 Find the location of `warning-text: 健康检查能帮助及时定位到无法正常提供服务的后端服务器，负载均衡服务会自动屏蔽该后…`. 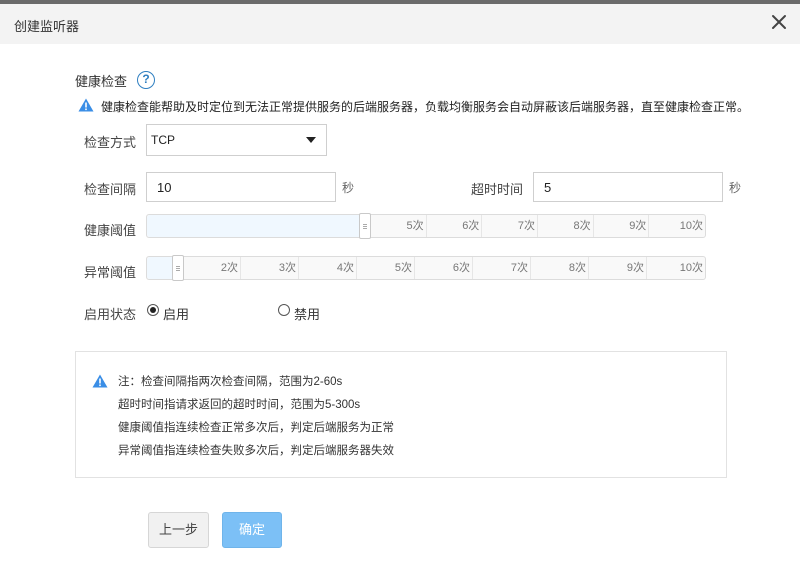

warning-text: 健康检查能帮助及时定位到无法正常提供服务的后端服务器，负载均衡服务会自动屏蔽该后… is located at coordinates (425, 107).